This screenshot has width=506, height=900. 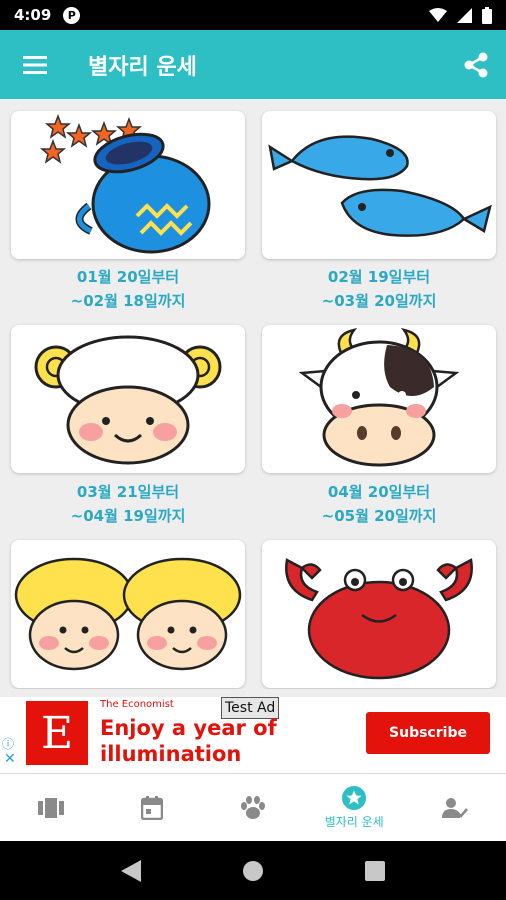 I want to click on nav-tab-horoscope-label: 별자리 운세, so click(x=354, y=821).